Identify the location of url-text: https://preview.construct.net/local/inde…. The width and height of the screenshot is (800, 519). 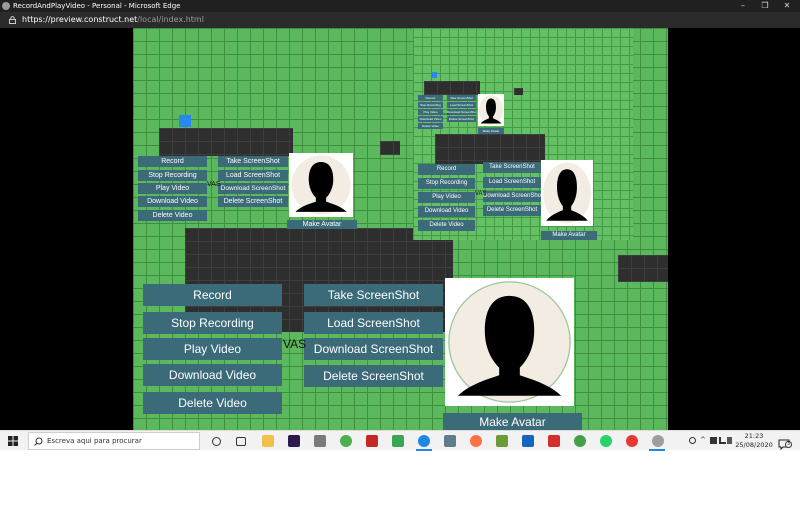
(113, 20).